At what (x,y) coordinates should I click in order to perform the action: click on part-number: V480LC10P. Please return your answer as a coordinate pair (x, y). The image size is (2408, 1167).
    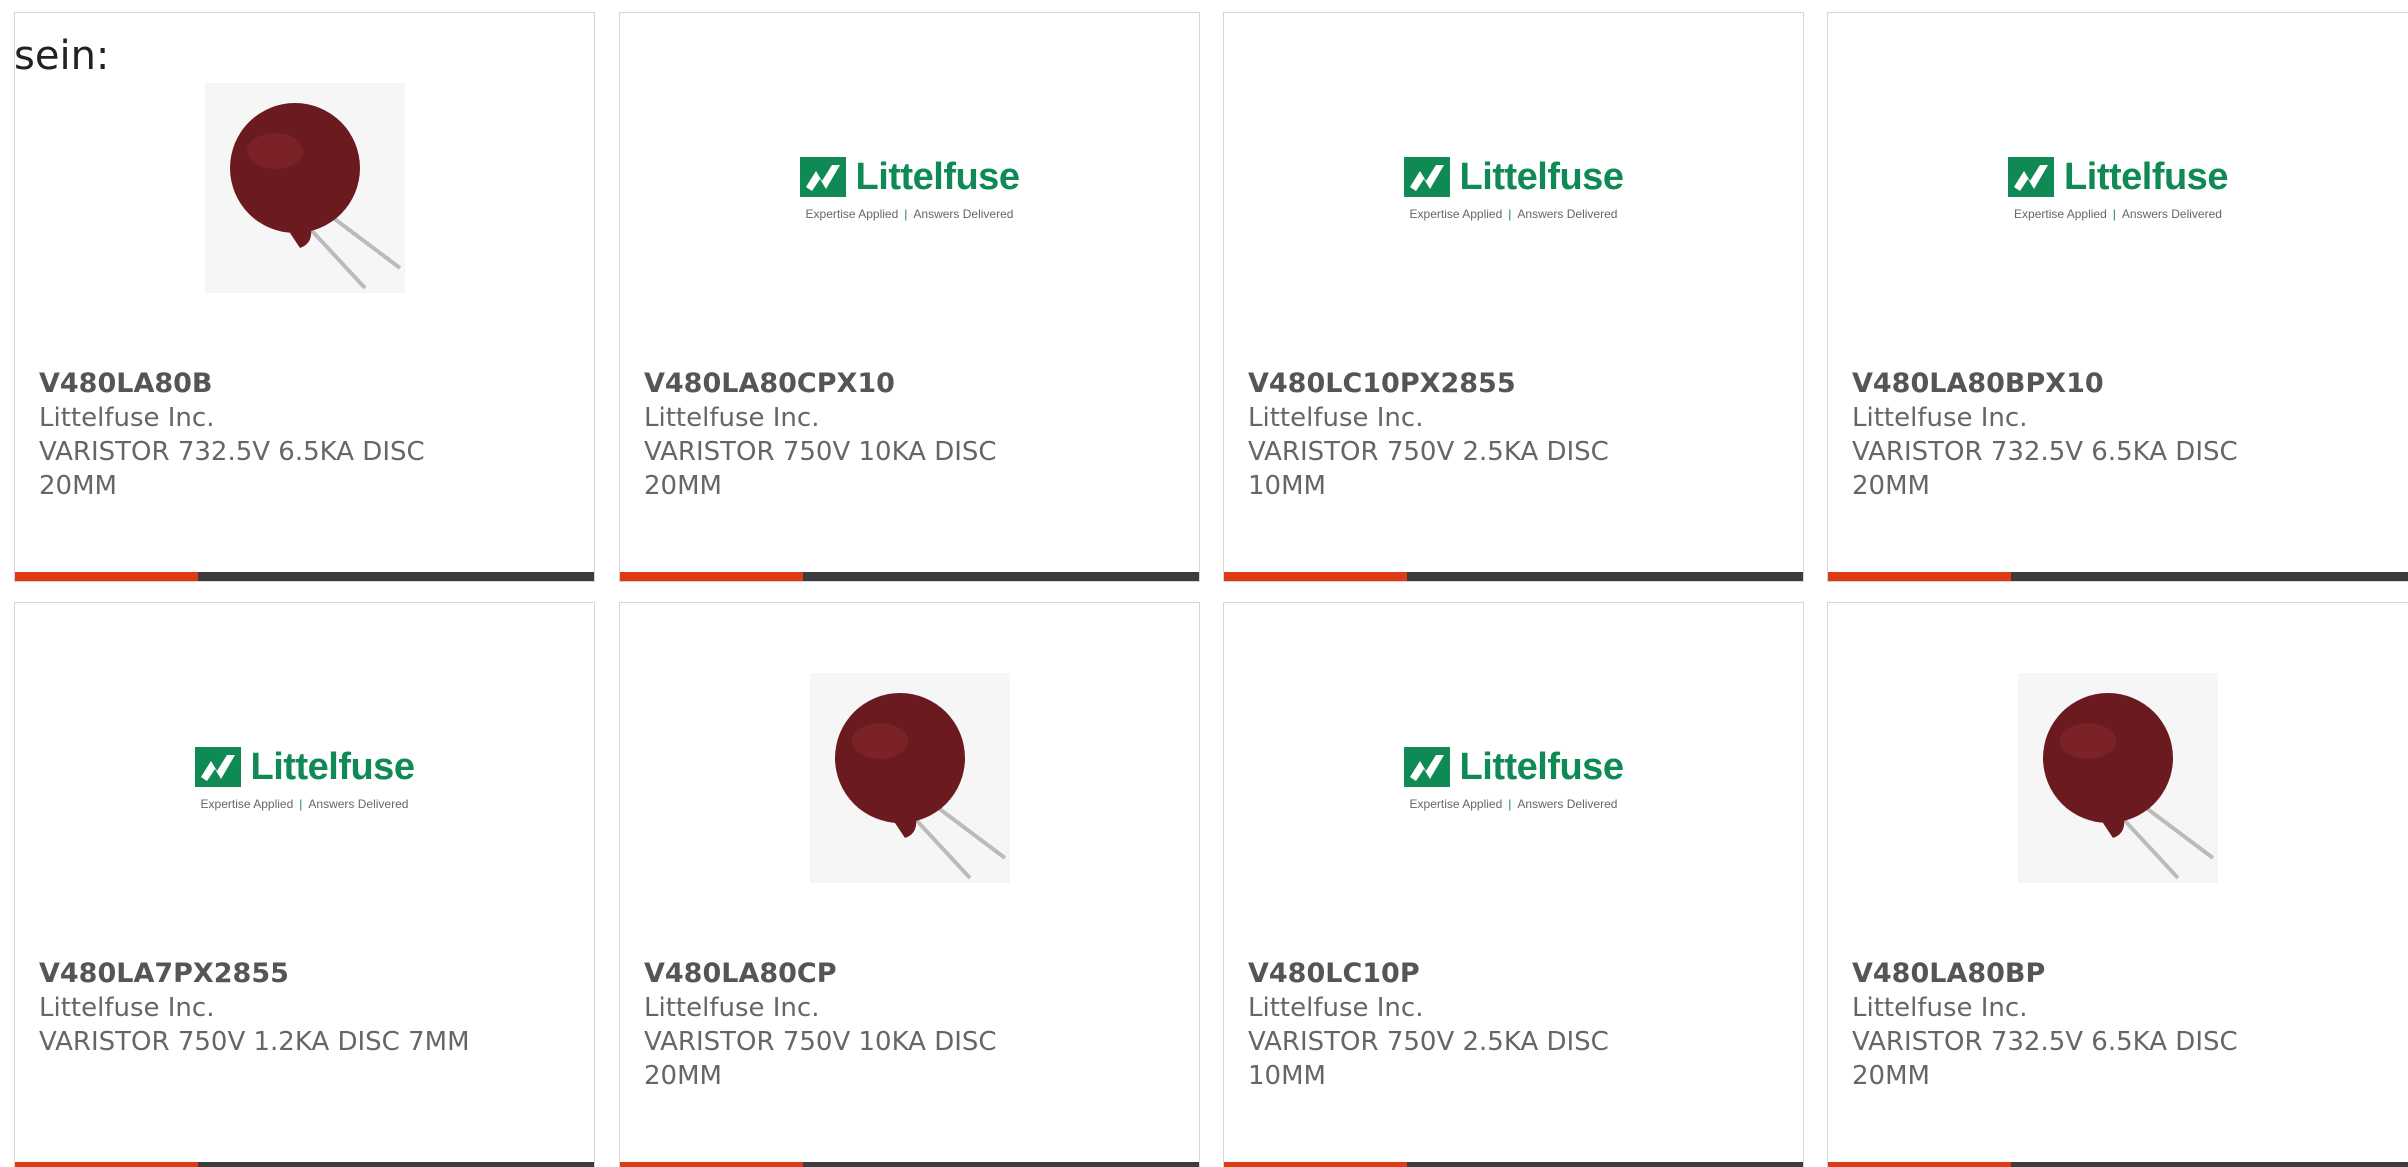
    Looking at the image, I should click on (1468, 974).